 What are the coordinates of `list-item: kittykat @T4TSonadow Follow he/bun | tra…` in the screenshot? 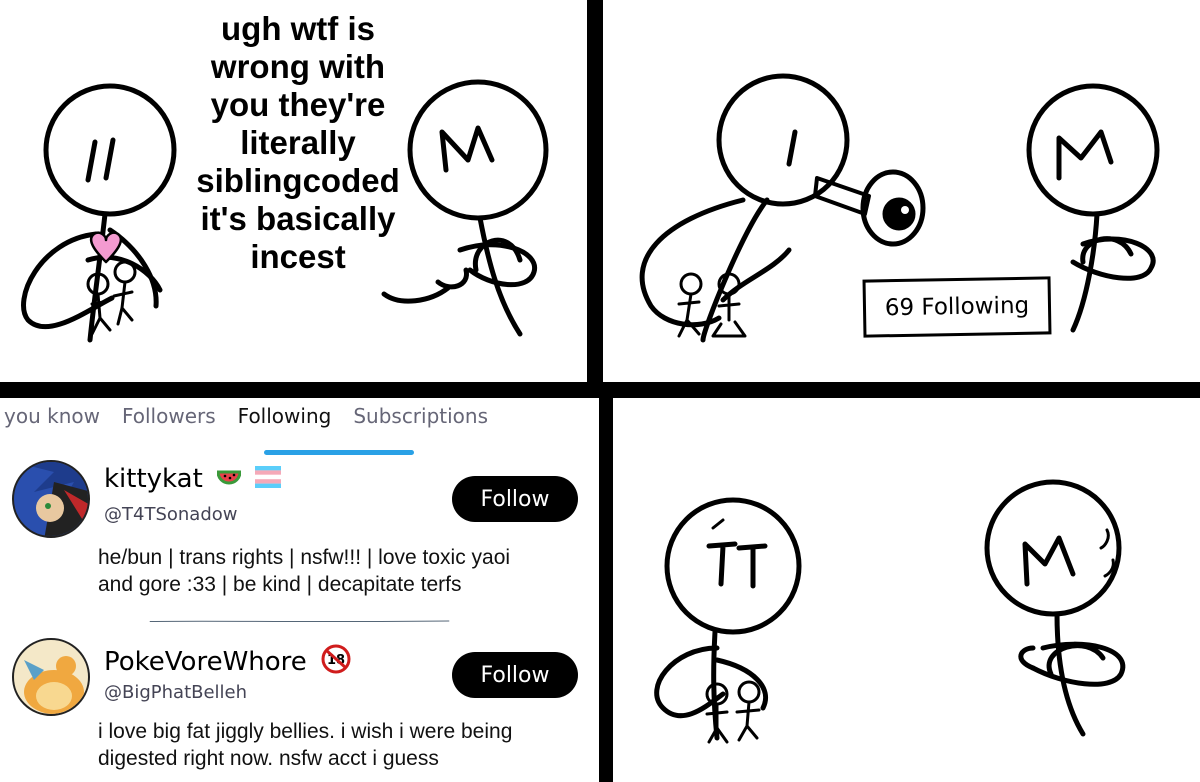 It's located at (299, 540).